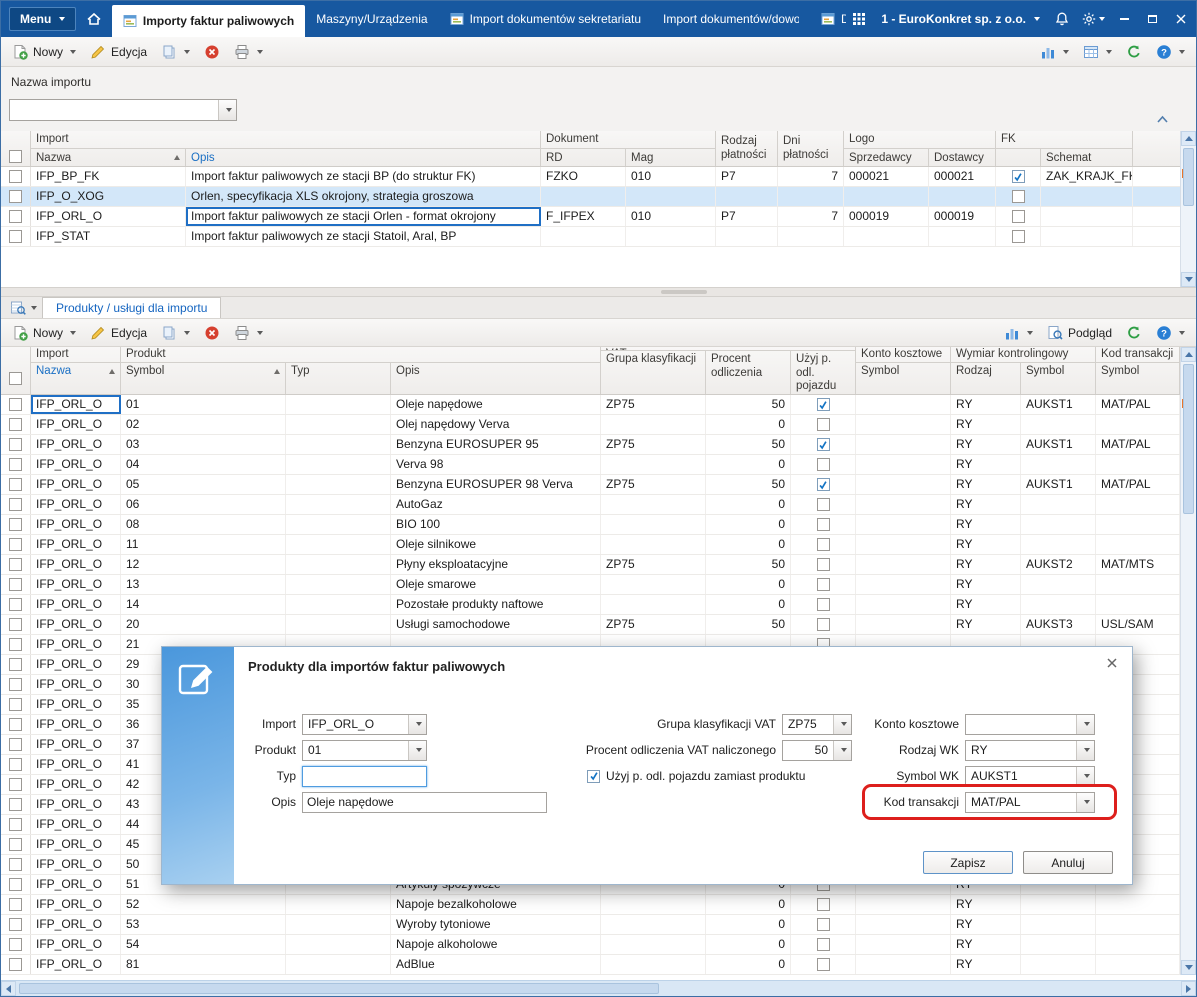 The width and height of the screenshot is (1197, 997). What do you see at coordinates (1018, 236) in the screenshot?
I see `fk-checkbox` at bounding box center [1018, 236].